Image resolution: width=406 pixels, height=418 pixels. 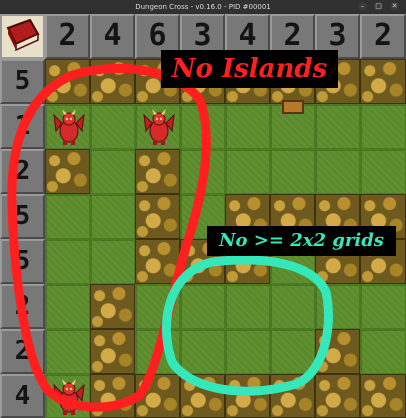 What do you see at coordinates (301, 241) in the screenshot?
I see `no-grids-label: No >= 2x2 grids` at bounding box center [301, 241].